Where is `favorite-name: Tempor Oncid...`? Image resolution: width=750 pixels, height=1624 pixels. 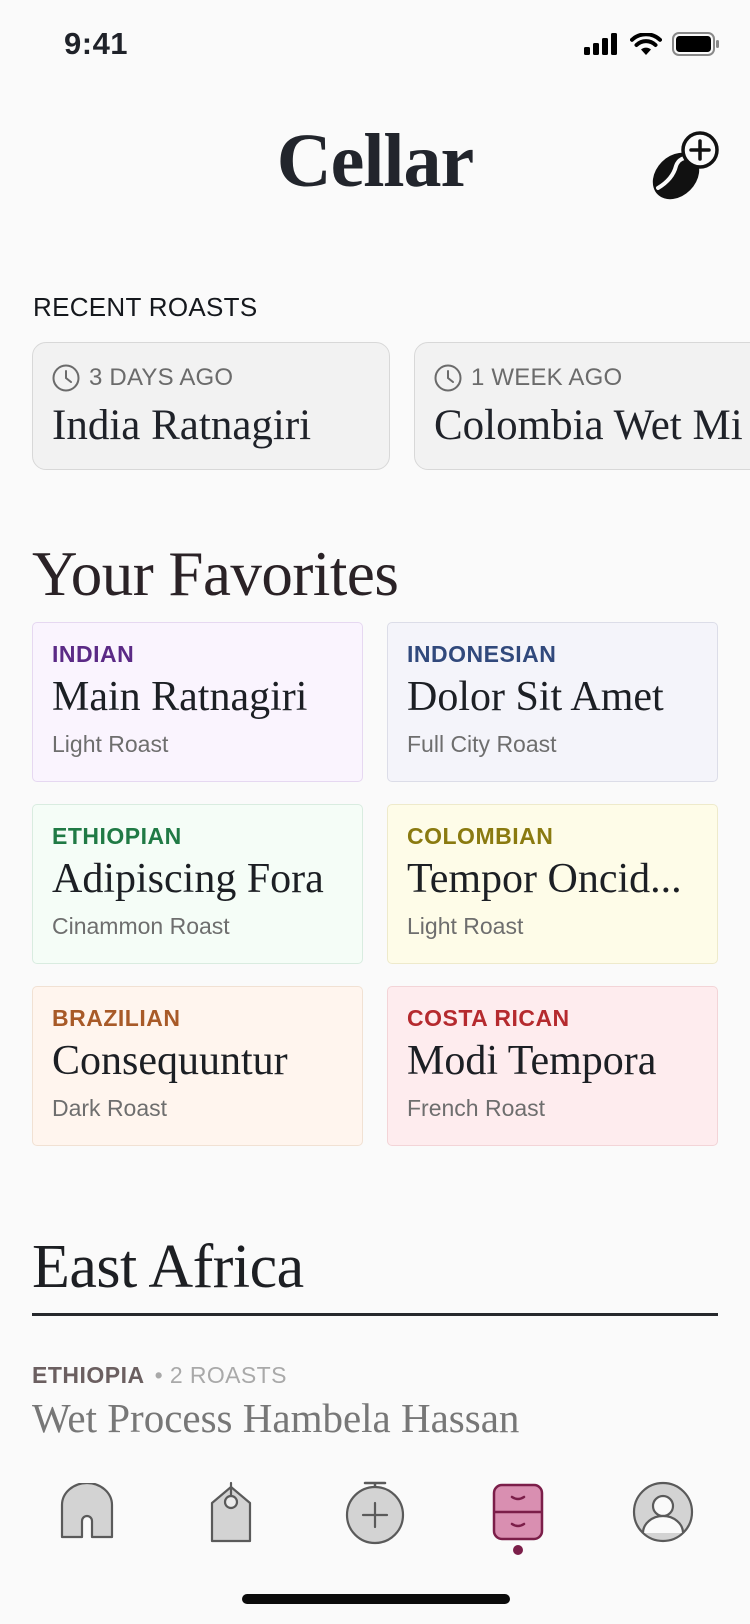
favorite-name: Tempor Oncid... is located at coordinates (544, 879).